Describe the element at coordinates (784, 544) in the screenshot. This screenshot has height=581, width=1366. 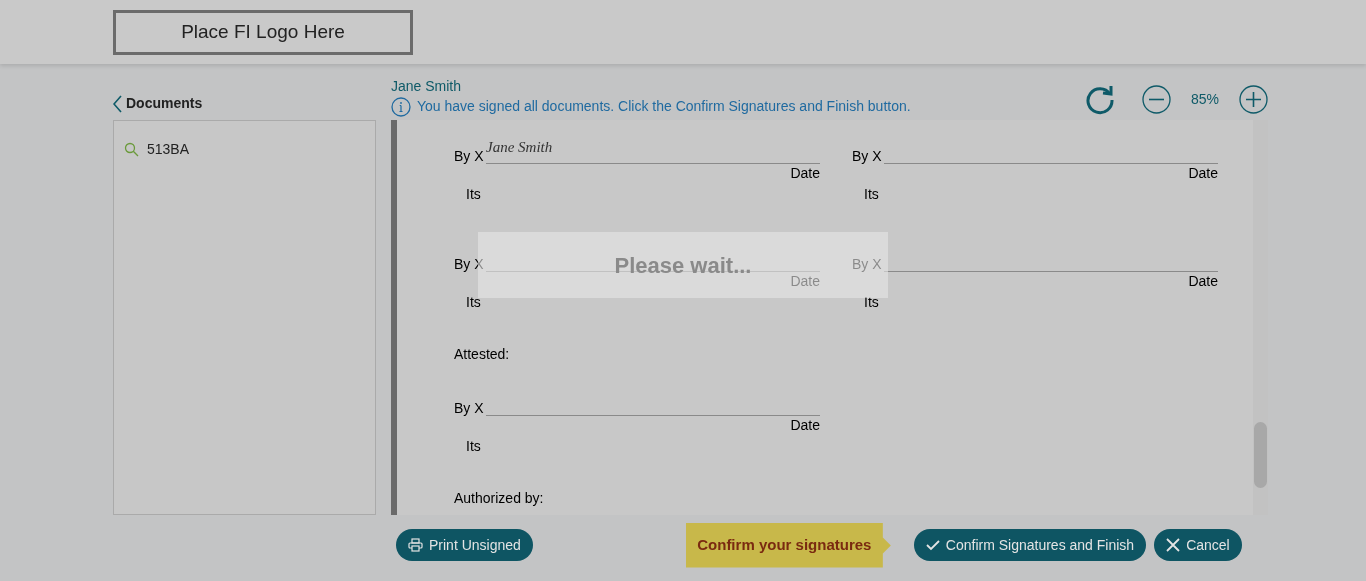
I see `tooltip-text: Confirm your signatures` at that location.